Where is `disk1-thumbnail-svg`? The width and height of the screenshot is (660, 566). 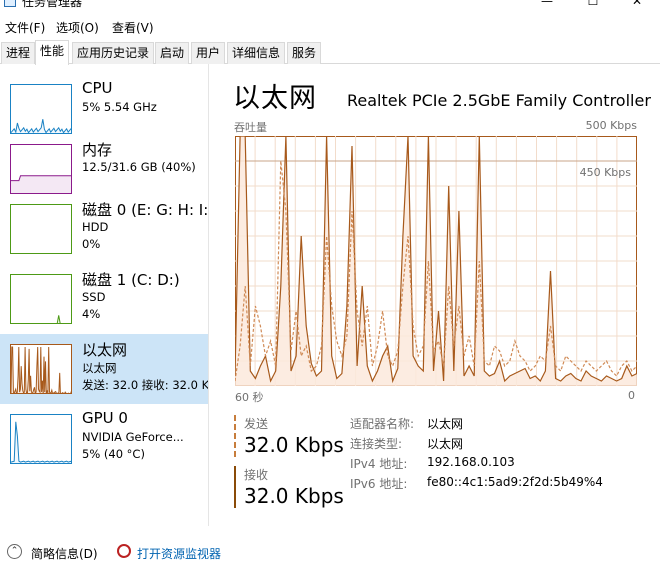 disk1-thumbnail-svg is located at coordinates (58, 319).